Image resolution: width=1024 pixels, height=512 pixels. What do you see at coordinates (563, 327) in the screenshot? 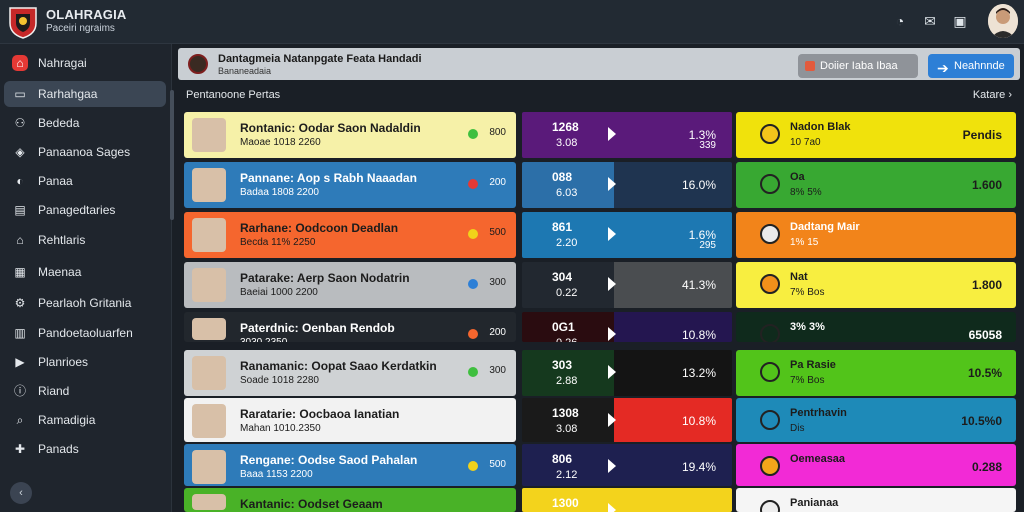
I see `odds-primary: 0G1` at bounding box center [563, 327].